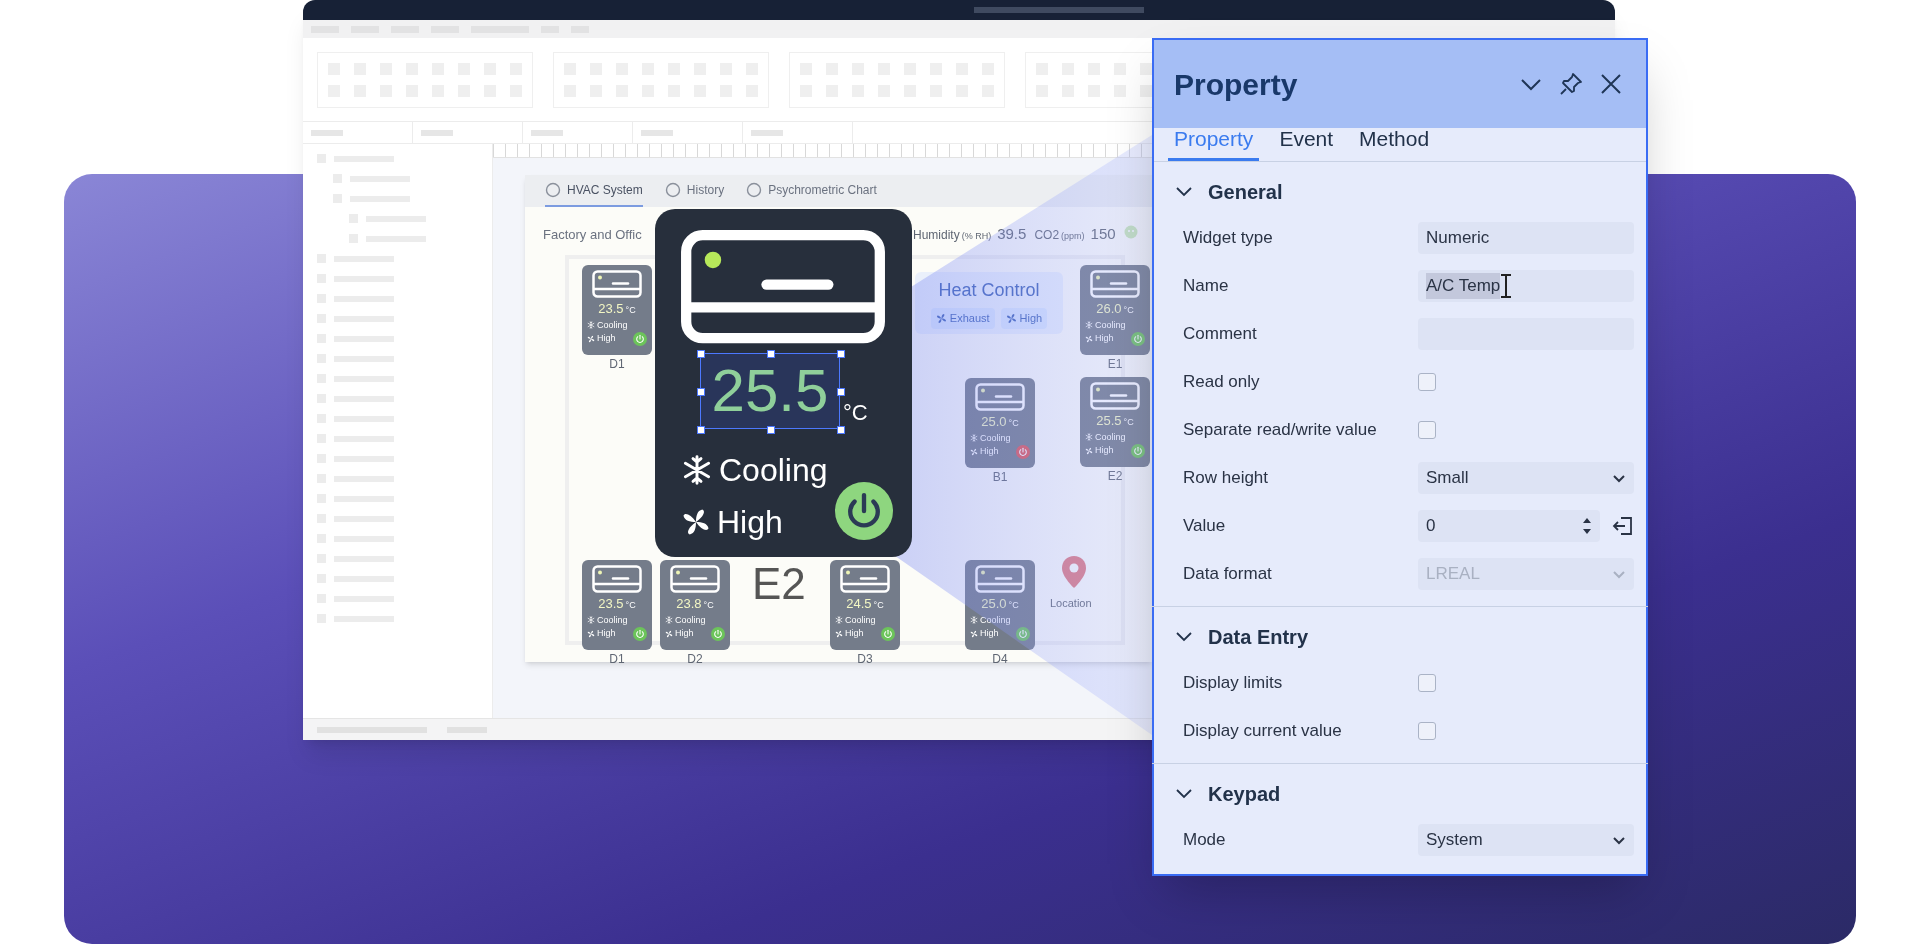 The image size is (1920, 944). What do you see at coordinates (1526, 840) in the screenshot?
I see `dropdown: System` at bounding box center [1526, 840].